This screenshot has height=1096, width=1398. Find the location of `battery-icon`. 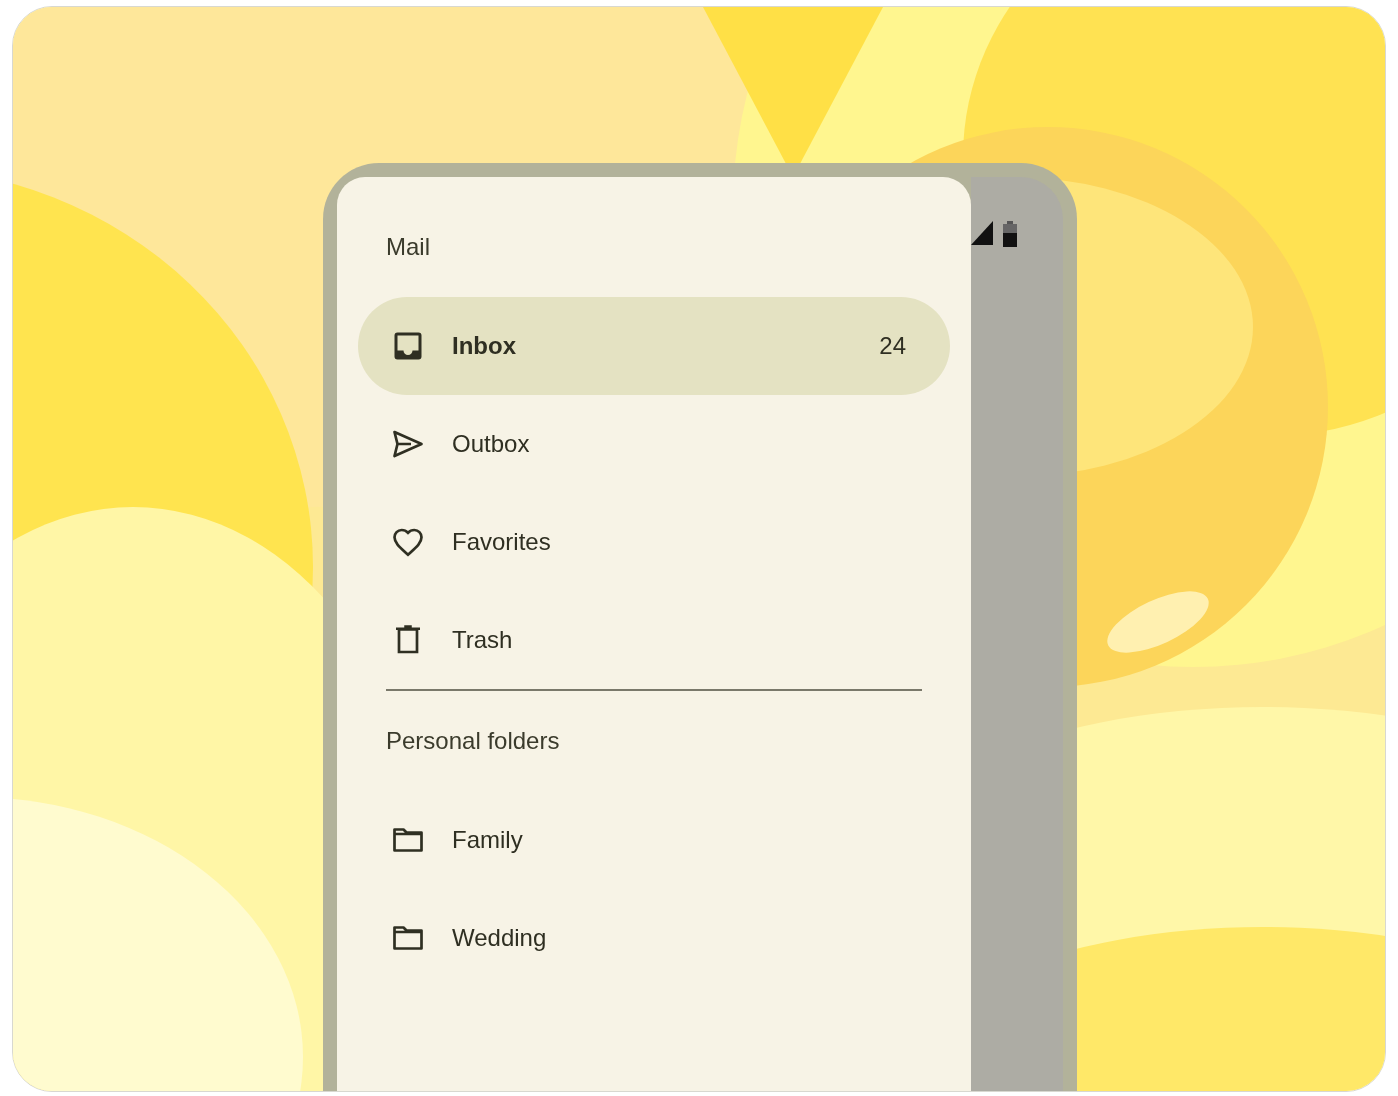

battery-icon is located at coordinates (1010, 234).